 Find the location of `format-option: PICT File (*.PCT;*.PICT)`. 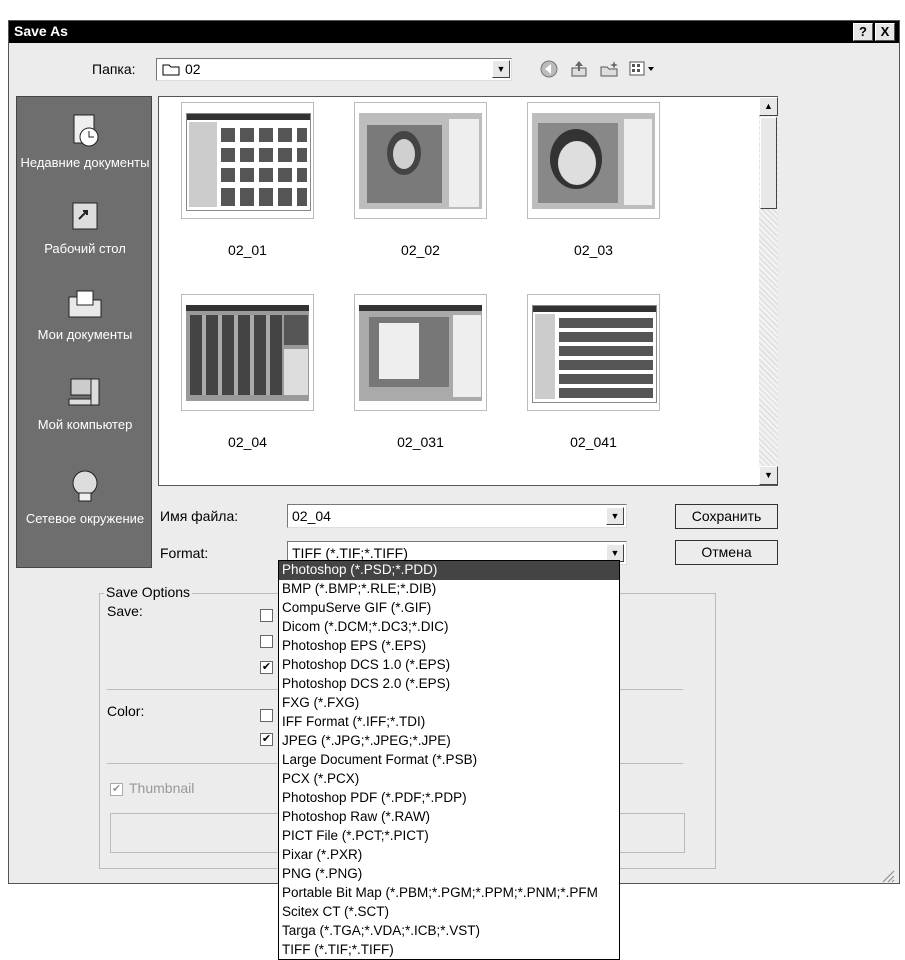

format-option: PICT File (*.PCT;*.PICT) is located at coordinates (449, 836).